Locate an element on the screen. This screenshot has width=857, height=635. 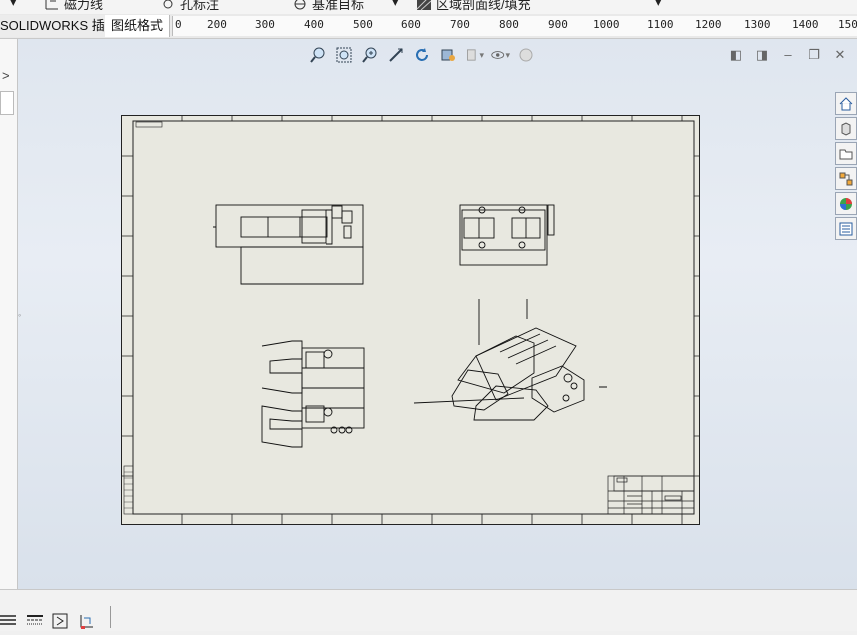
hole-callout-button: 孔标注 is located at coordinates (189, 6).